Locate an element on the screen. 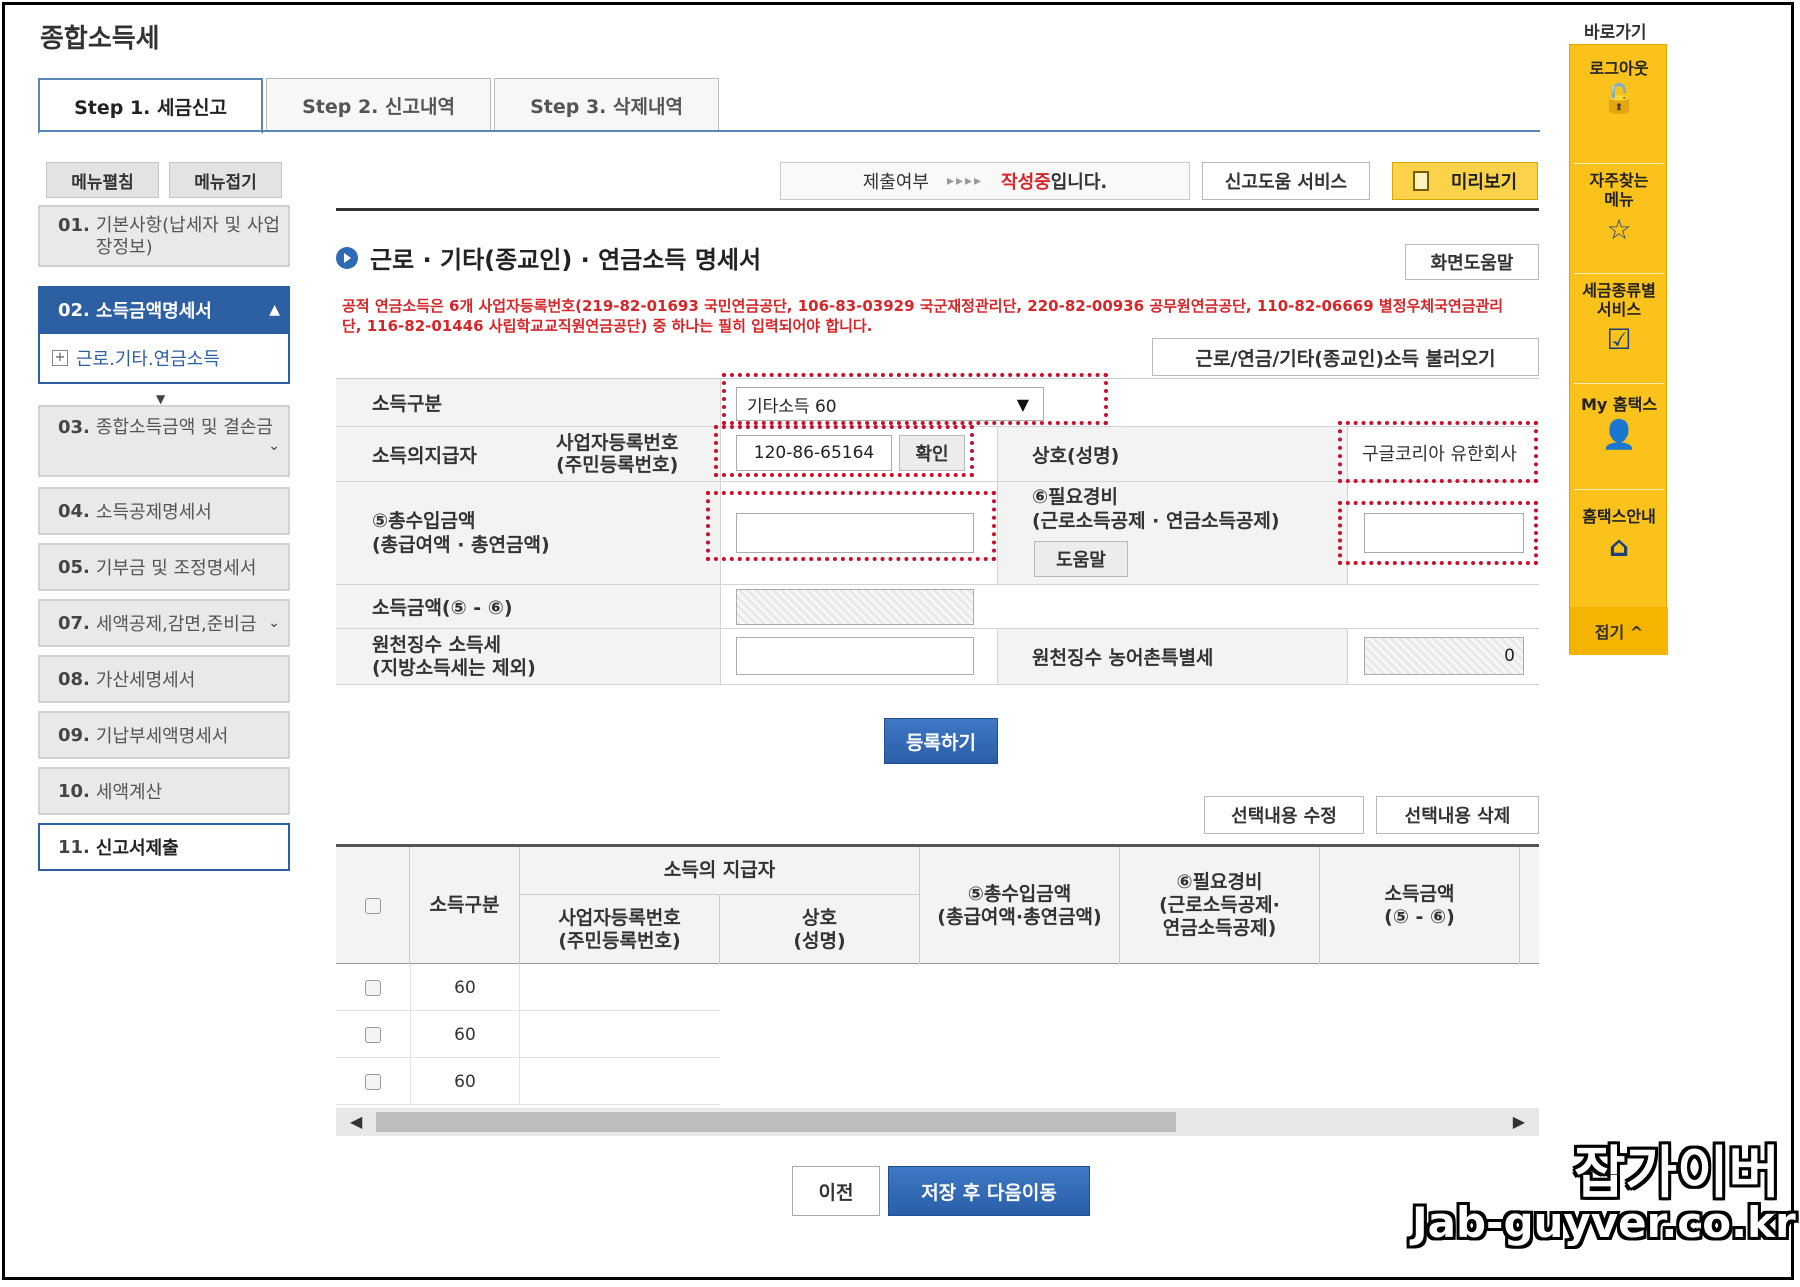  tab-step-1: Step 1. 세금신고 is located at coordinates (150, 106).